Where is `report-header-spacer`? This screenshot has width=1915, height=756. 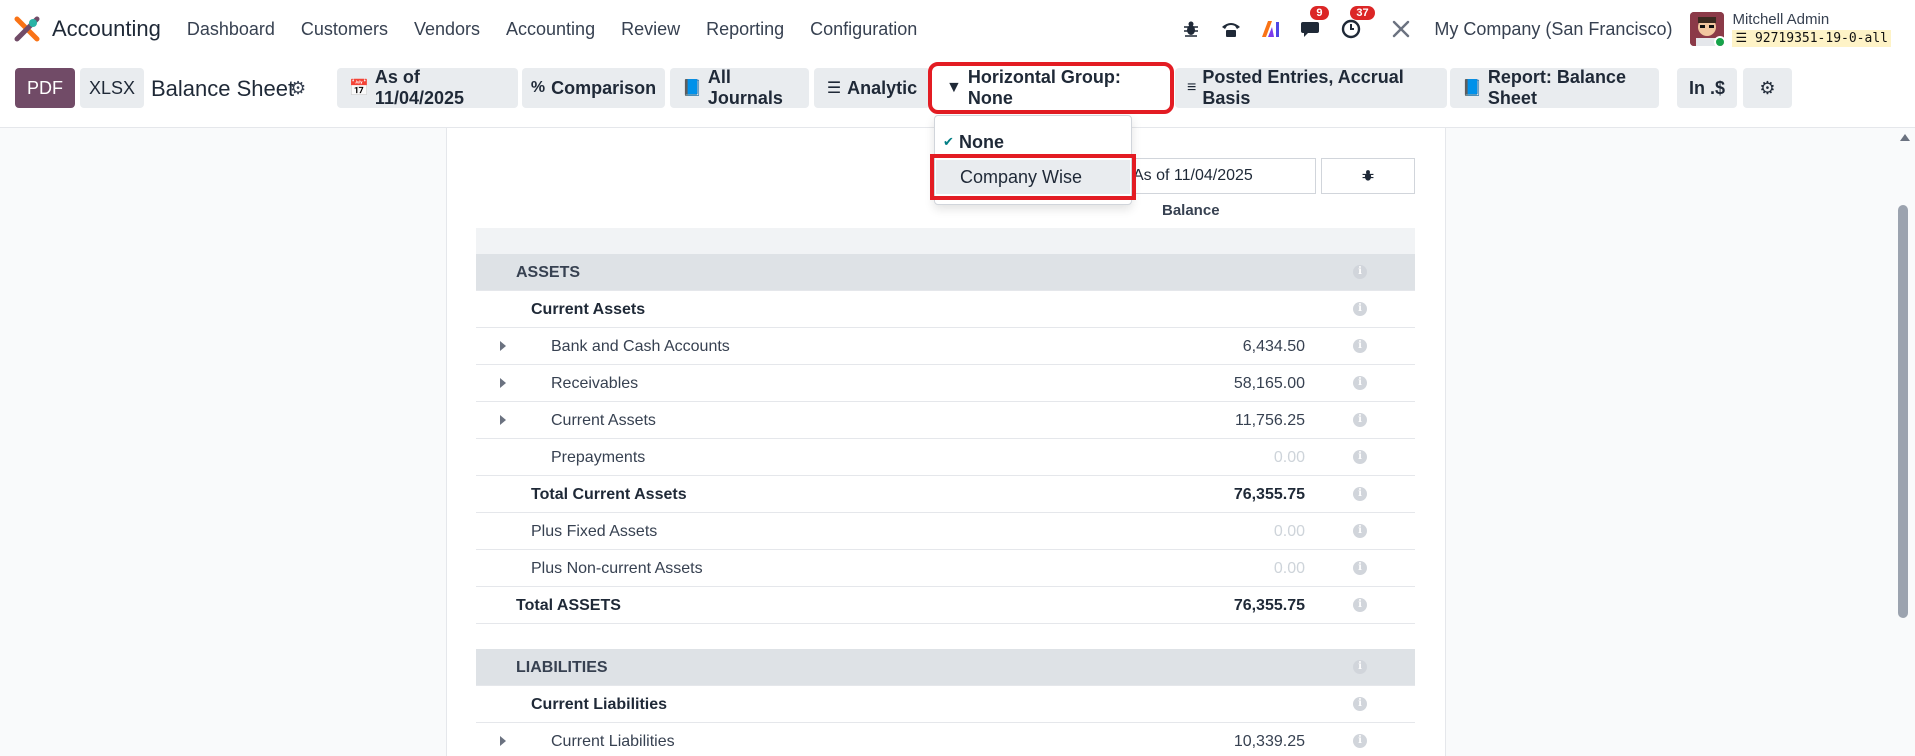
report-header-spacer is located at coordinates (945, 241).